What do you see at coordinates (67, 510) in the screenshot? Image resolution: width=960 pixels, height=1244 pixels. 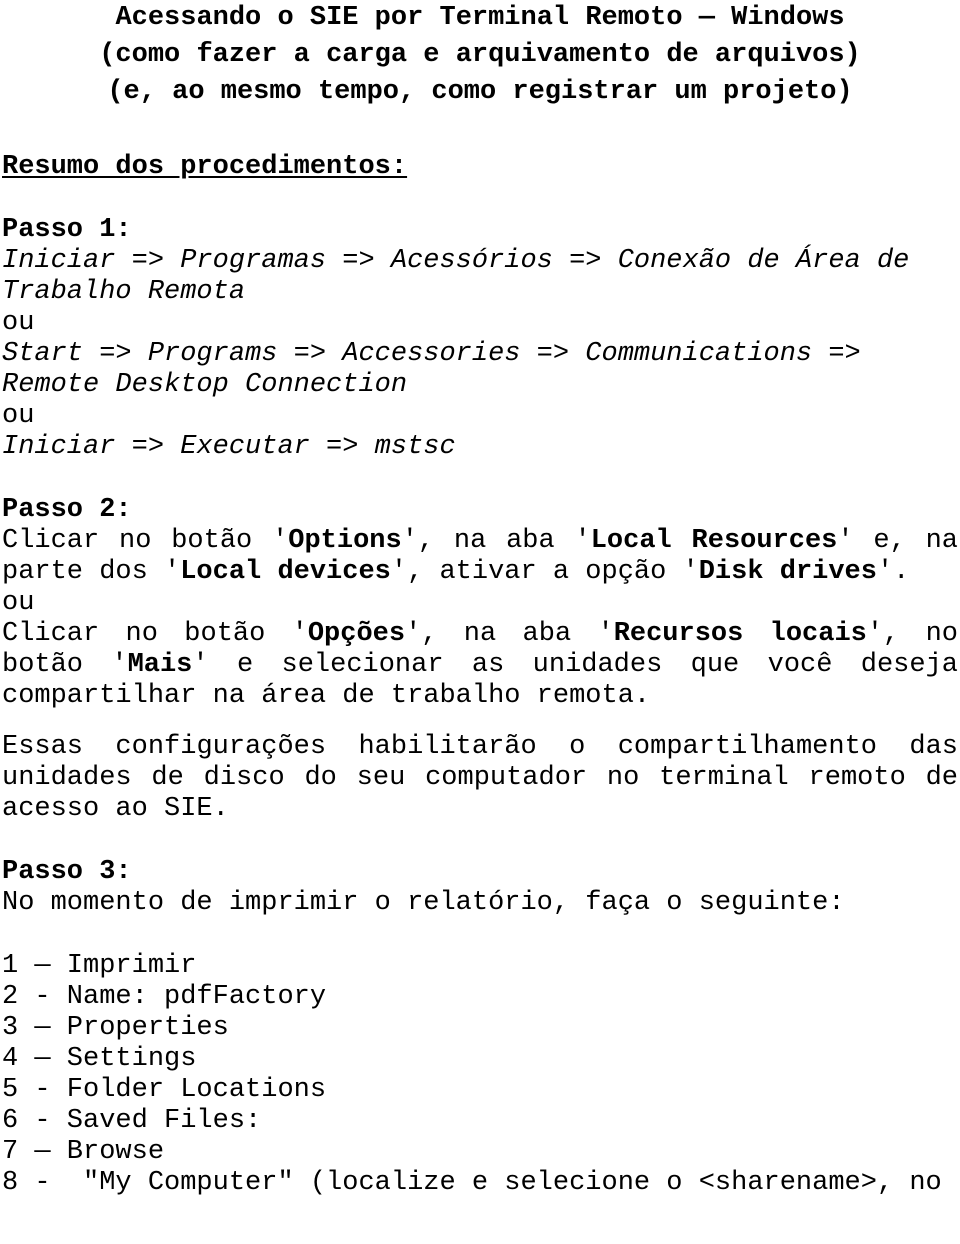 I see `step-2-label: Passo 2:` at bounding box center [67, 510].